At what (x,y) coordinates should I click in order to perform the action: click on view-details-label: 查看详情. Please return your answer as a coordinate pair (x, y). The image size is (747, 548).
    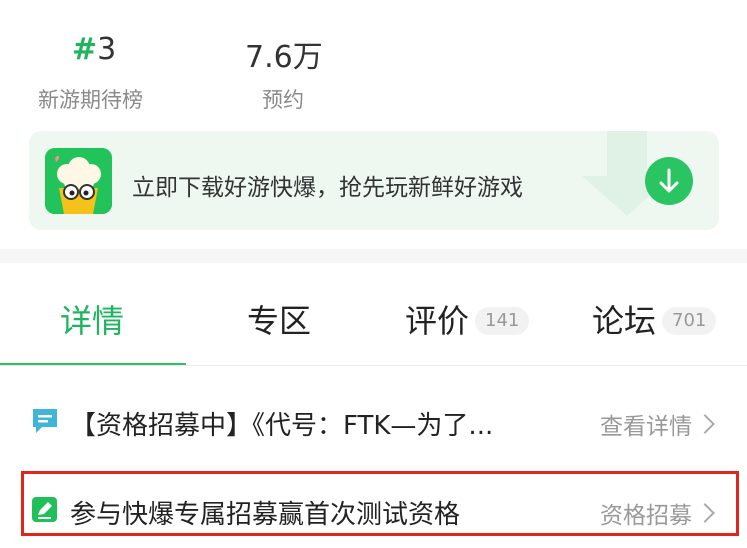
    Looking at the image, I should click on (646, 427).